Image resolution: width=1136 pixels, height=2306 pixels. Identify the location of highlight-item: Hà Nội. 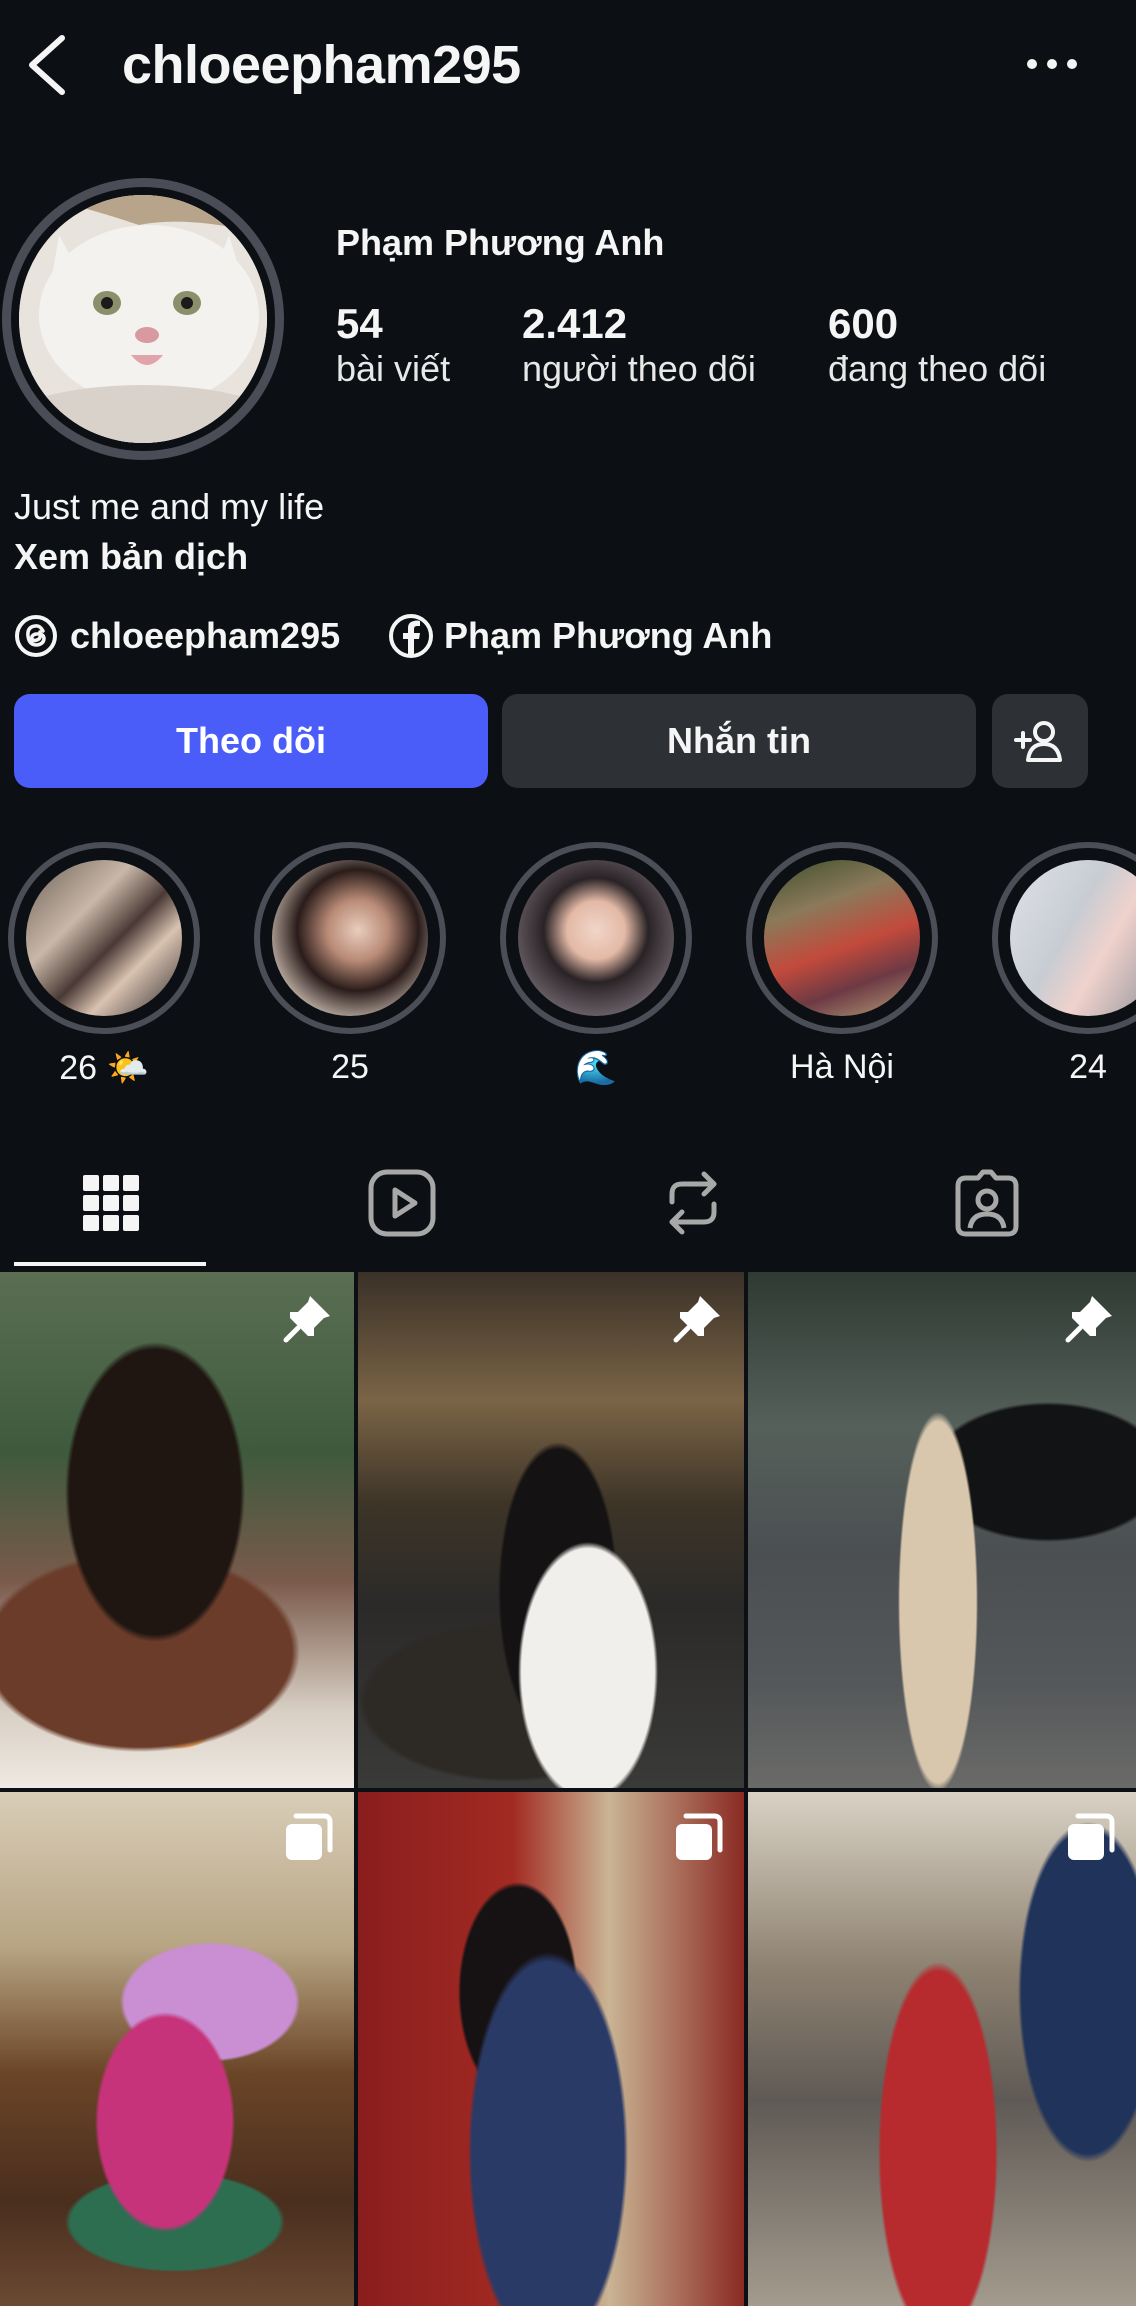
(842, 964).